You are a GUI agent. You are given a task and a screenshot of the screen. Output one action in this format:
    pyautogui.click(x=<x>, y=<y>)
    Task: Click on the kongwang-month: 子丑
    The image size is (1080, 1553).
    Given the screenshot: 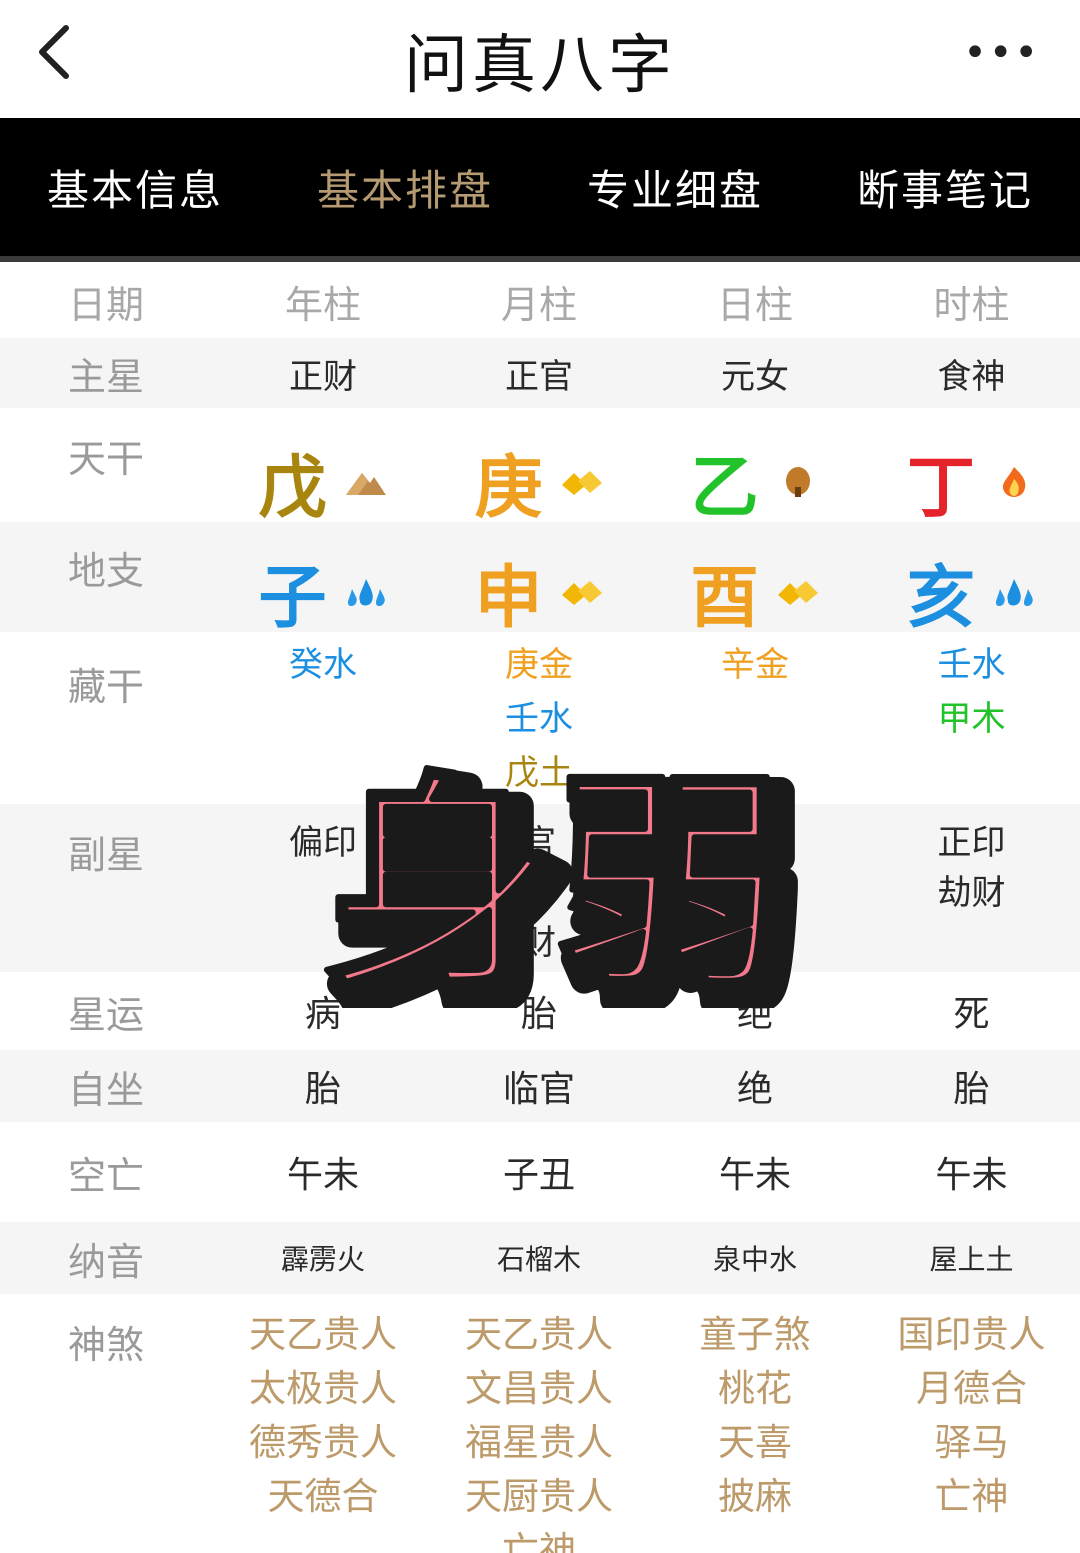 What is the action you would take?
    pyautogui.click(x=538, y=1175)
    